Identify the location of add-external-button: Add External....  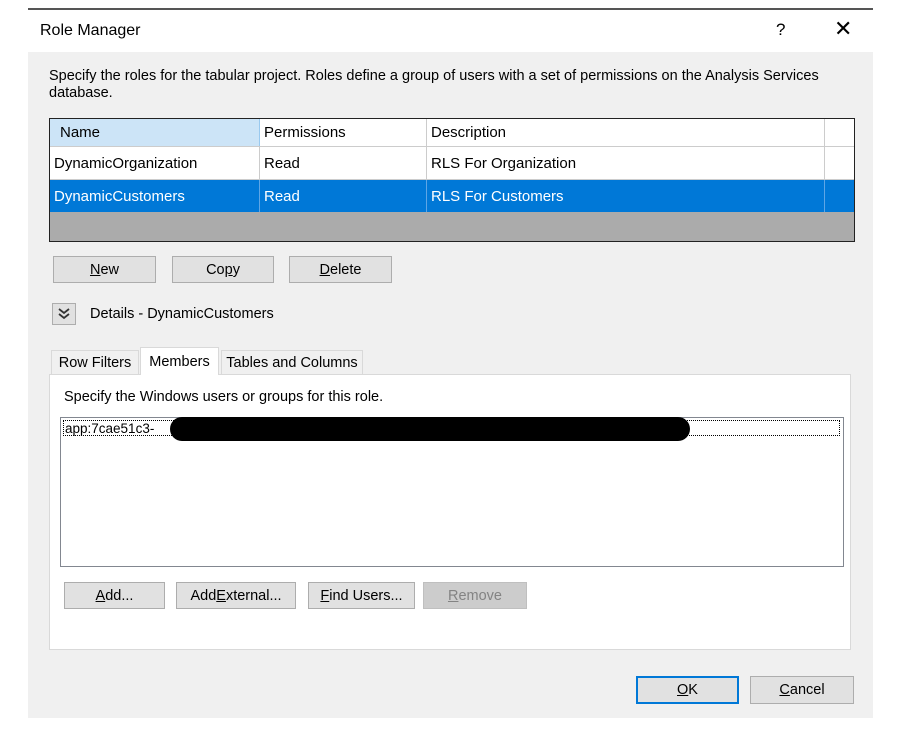
(236, 595).